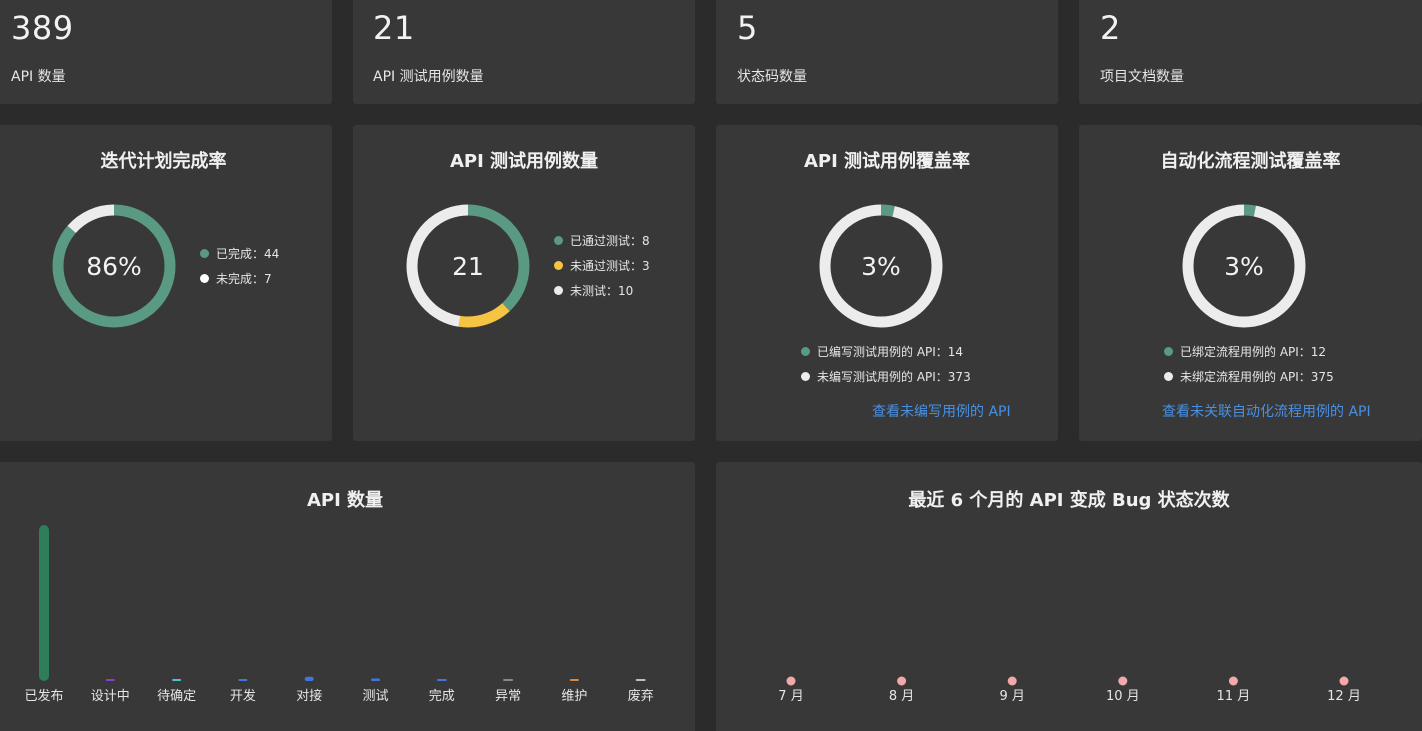 This screenshot has height=731, width=1422. Describe the element at coordinates (176, 696) in the screenshot. I see `x-tick-label: 待确定` at that location.